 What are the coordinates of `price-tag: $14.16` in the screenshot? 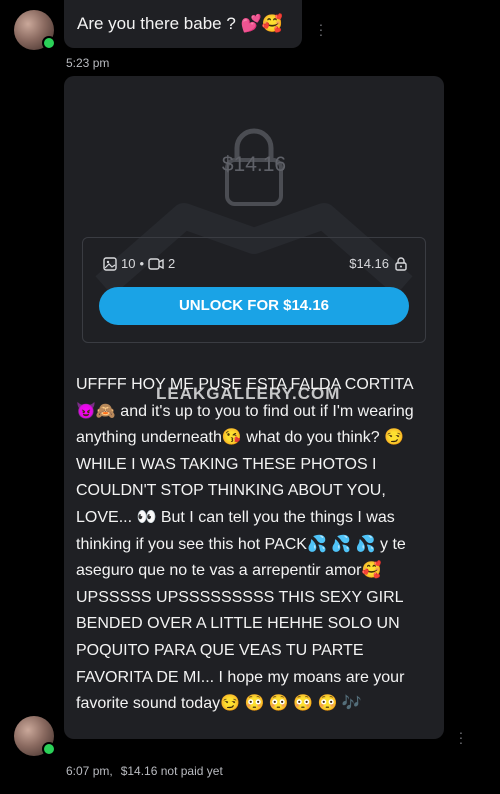 It's located at (378, 263).